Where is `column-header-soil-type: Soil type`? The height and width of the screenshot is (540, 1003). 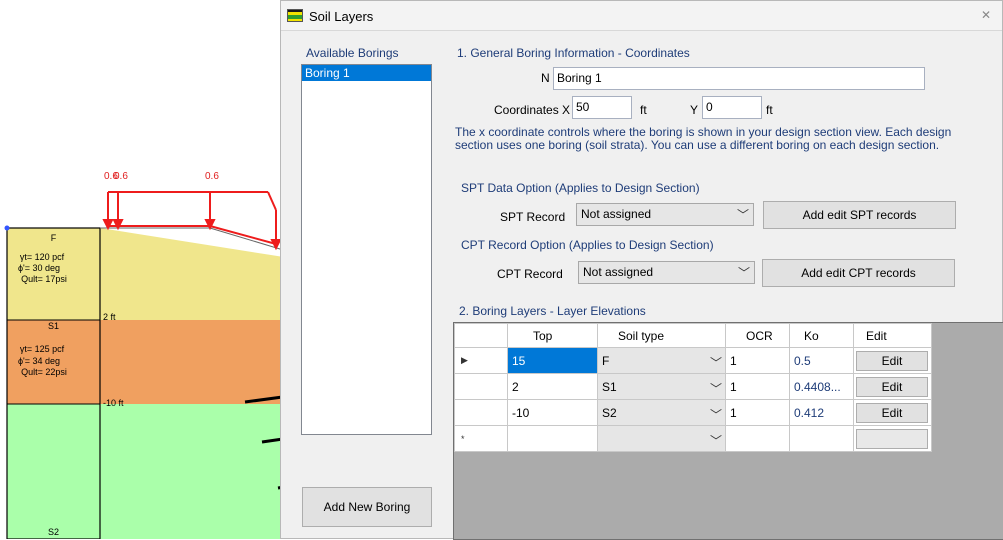
column-header-soil-type: Soil type is located at coordinates (661, 335).